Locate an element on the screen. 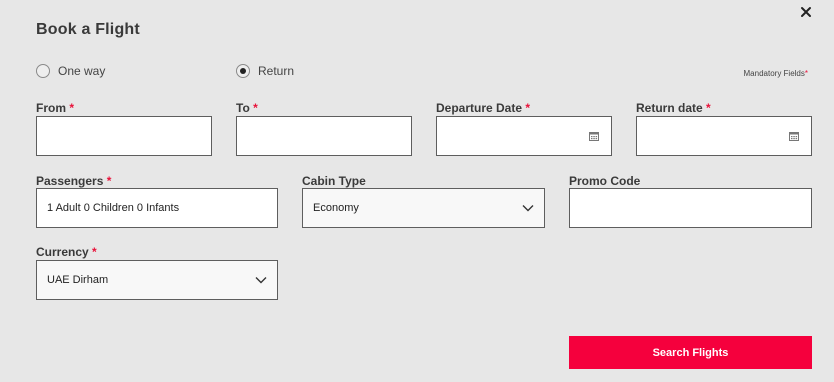  to-label: To * is located at coordinates (247, 108).